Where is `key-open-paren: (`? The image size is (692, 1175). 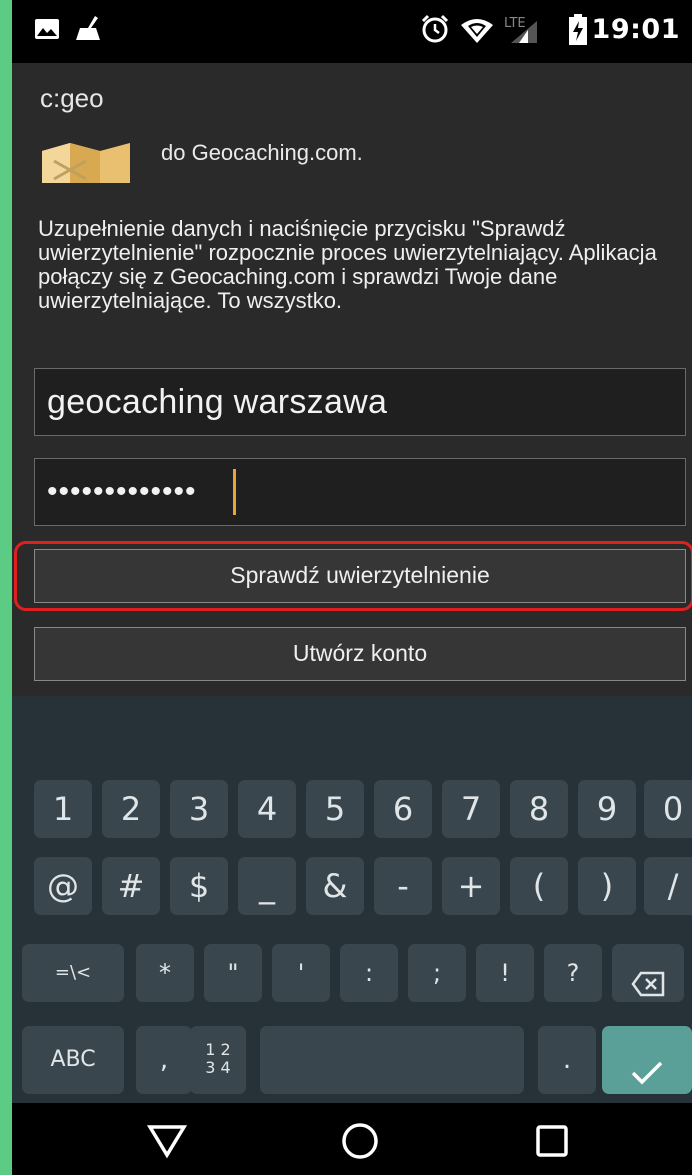
key-open-paren: ( is located at coordinates (539, 886).